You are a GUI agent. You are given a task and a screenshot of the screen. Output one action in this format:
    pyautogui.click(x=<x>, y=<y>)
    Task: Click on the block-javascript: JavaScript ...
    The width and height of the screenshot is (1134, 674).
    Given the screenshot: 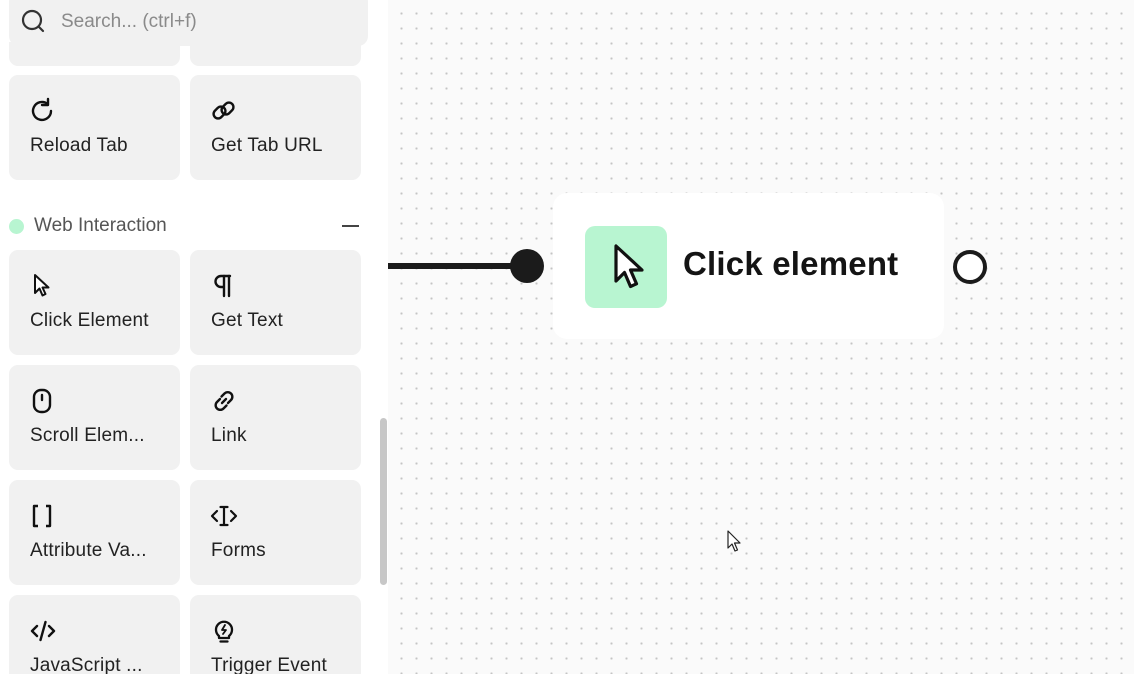 What is the action you would take?
    pyautogui.click(x=94, y=634)
    